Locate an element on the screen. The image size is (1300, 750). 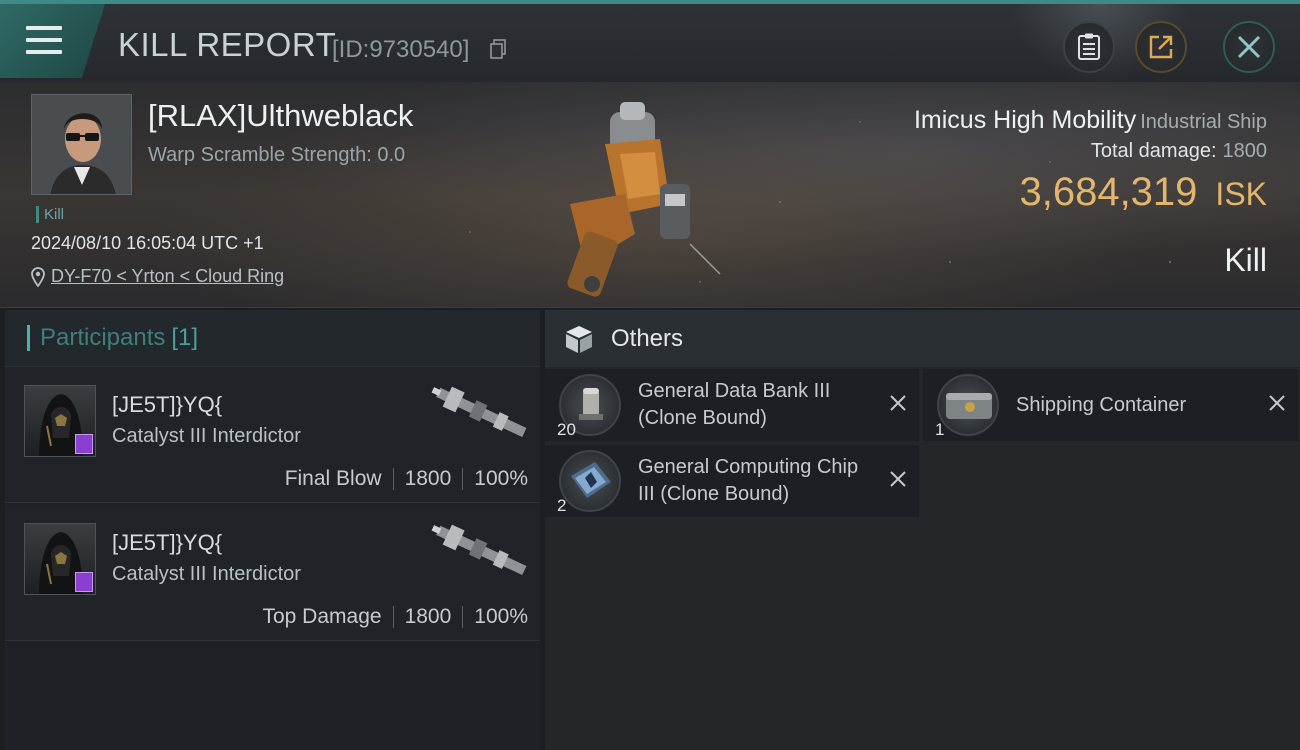
copy-icon is located at coordinates (498, 49).